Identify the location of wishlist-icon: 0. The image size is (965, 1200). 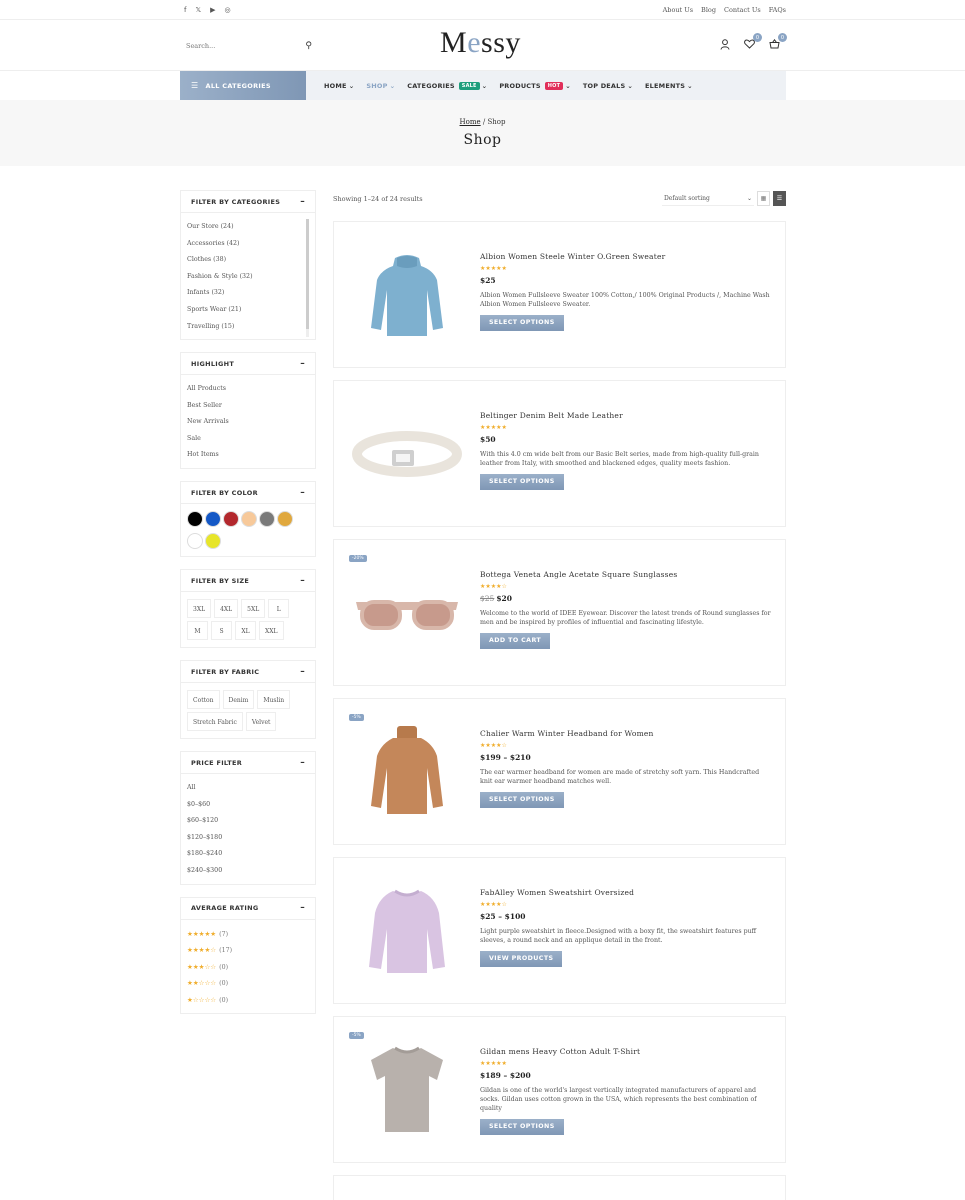
(753, 42).